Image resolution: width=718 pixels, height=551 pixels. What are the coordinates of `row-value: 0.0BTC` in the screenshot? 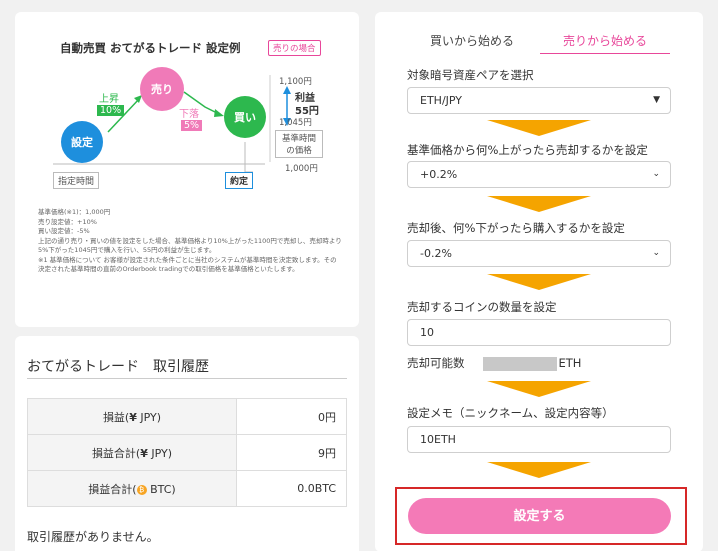 It's located at (291, 488).